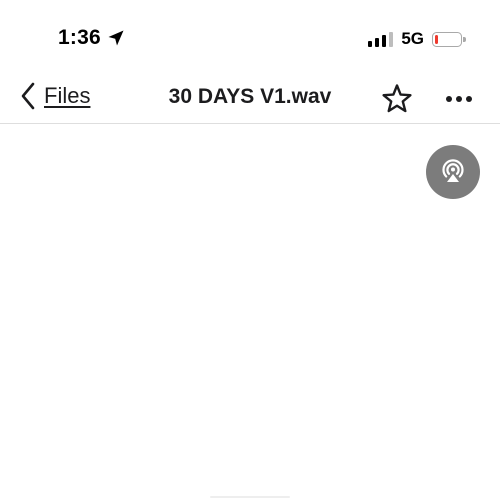 The height and width of the screenshot is (500, 500). What do you see at coordinates (67, 95) in the screenshot?
I see `back-button-label: Files` at bounding box center [67, 95].